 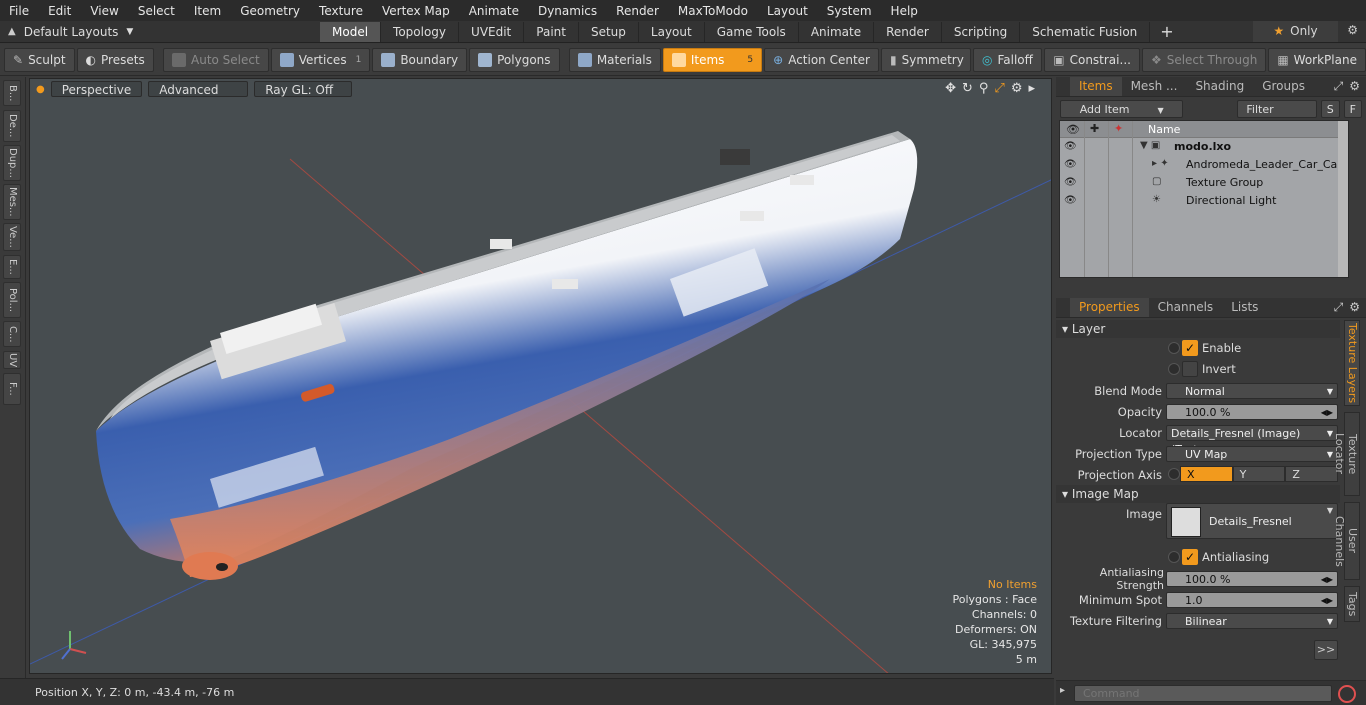 I want to click on symmetry-button: ▮ Symmetry, so click(x=926, y=59).